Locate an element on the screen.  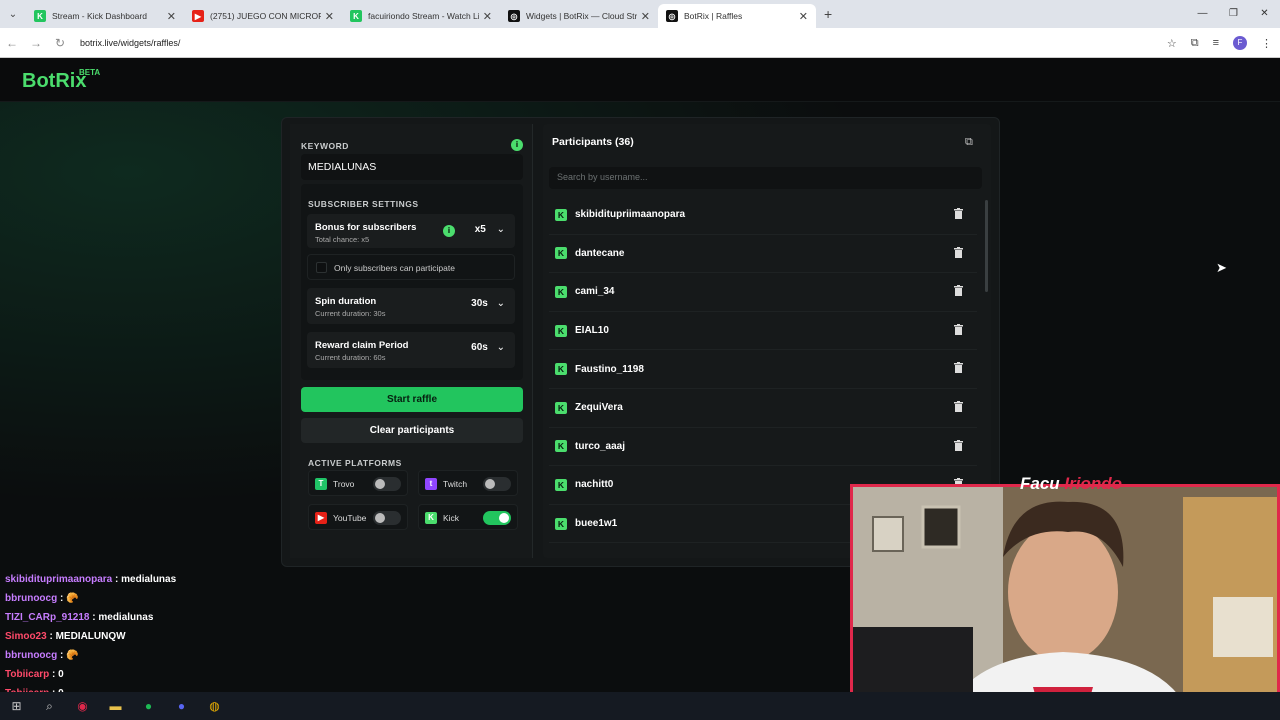
only-subs-checkbox is located at coordinates (321, 267).